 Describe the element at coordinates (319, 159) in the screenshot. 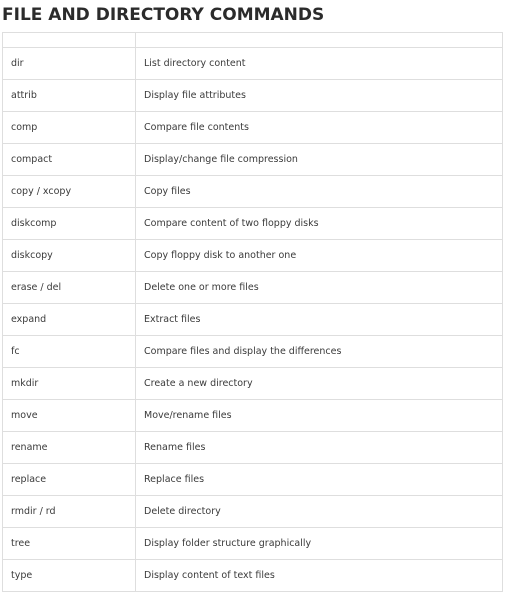

I see `description-cell: Display/change file compression` at that location.